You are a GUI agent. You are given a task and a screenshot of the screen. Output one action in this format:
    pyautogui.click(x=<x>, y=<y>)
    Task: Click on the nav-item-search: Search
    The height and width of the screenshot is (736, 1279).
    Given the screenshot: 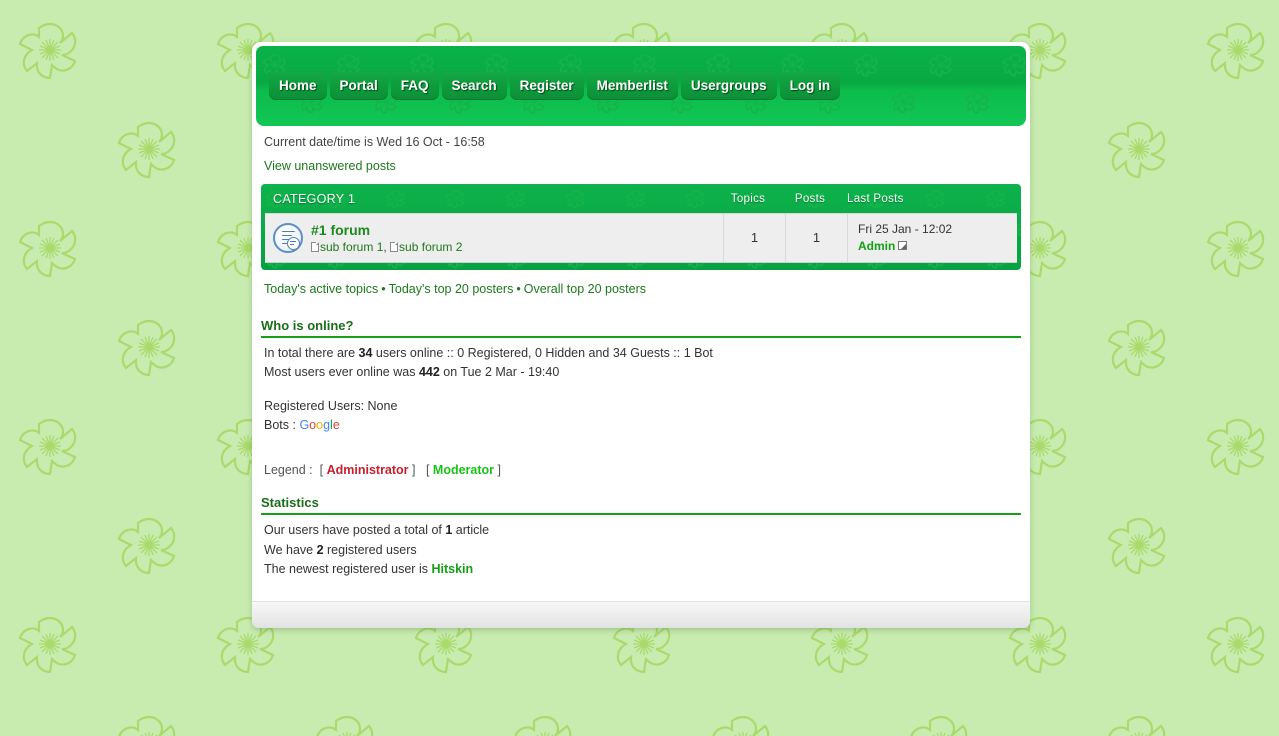 What is the action you would take?
    pyautogui.click(x=474, y=86)
    